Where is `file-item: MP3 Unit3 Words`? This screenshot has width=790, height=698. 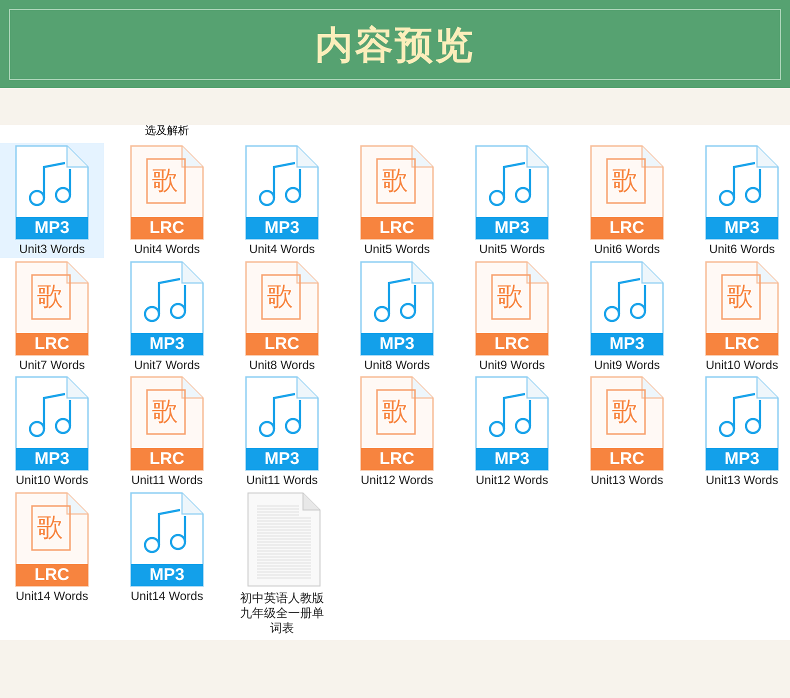 file-item: MP3 Unit3 Words is located at coordinates (52, 200).